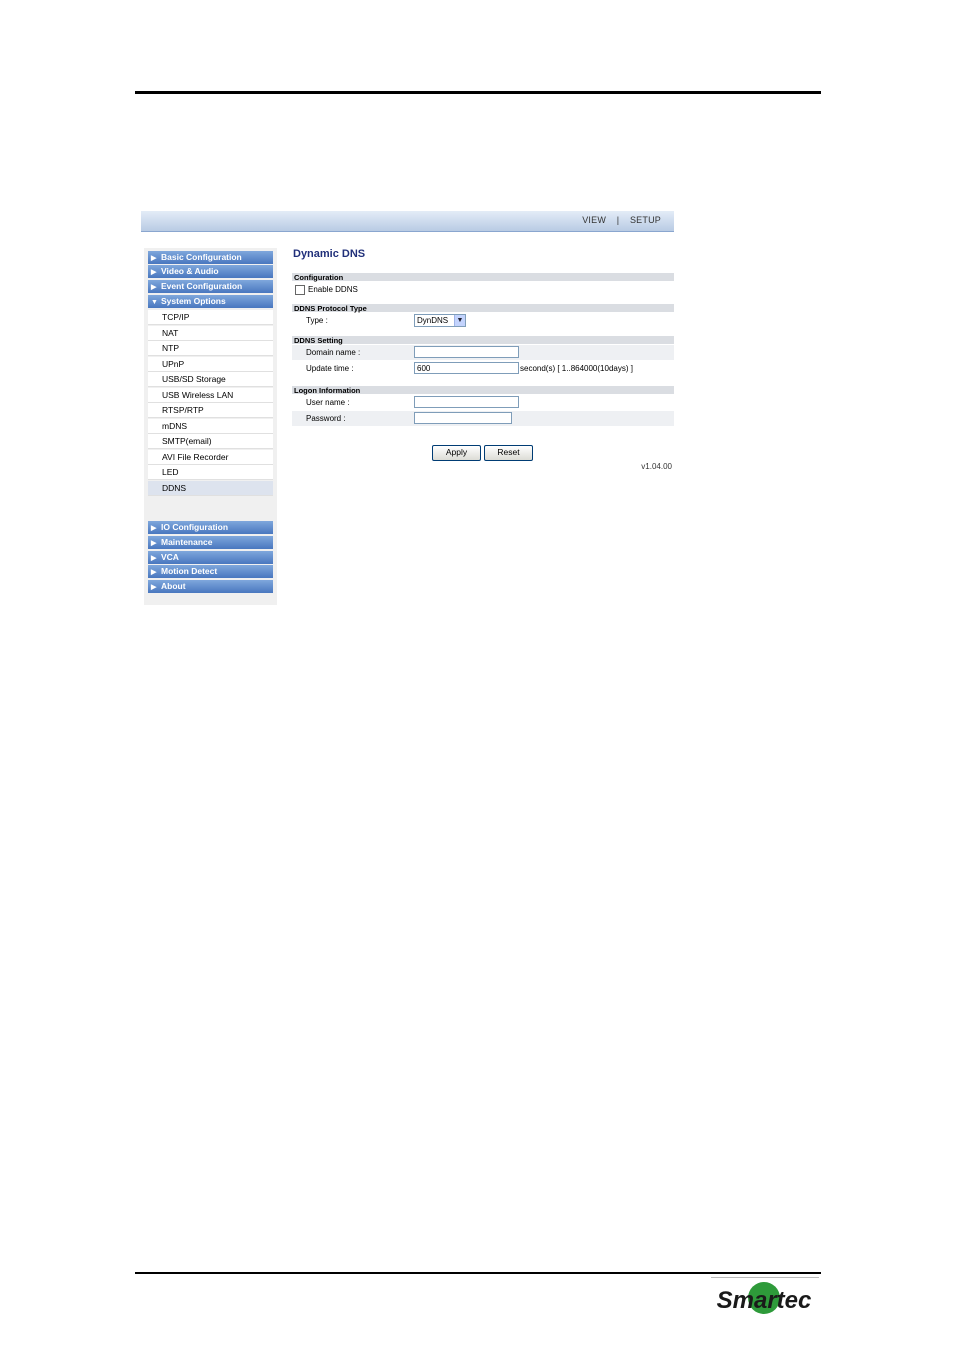 The width and height of the screenshot is (954, 1350). I want to click on smartec-logo: Smartec, so click(764, 1298).